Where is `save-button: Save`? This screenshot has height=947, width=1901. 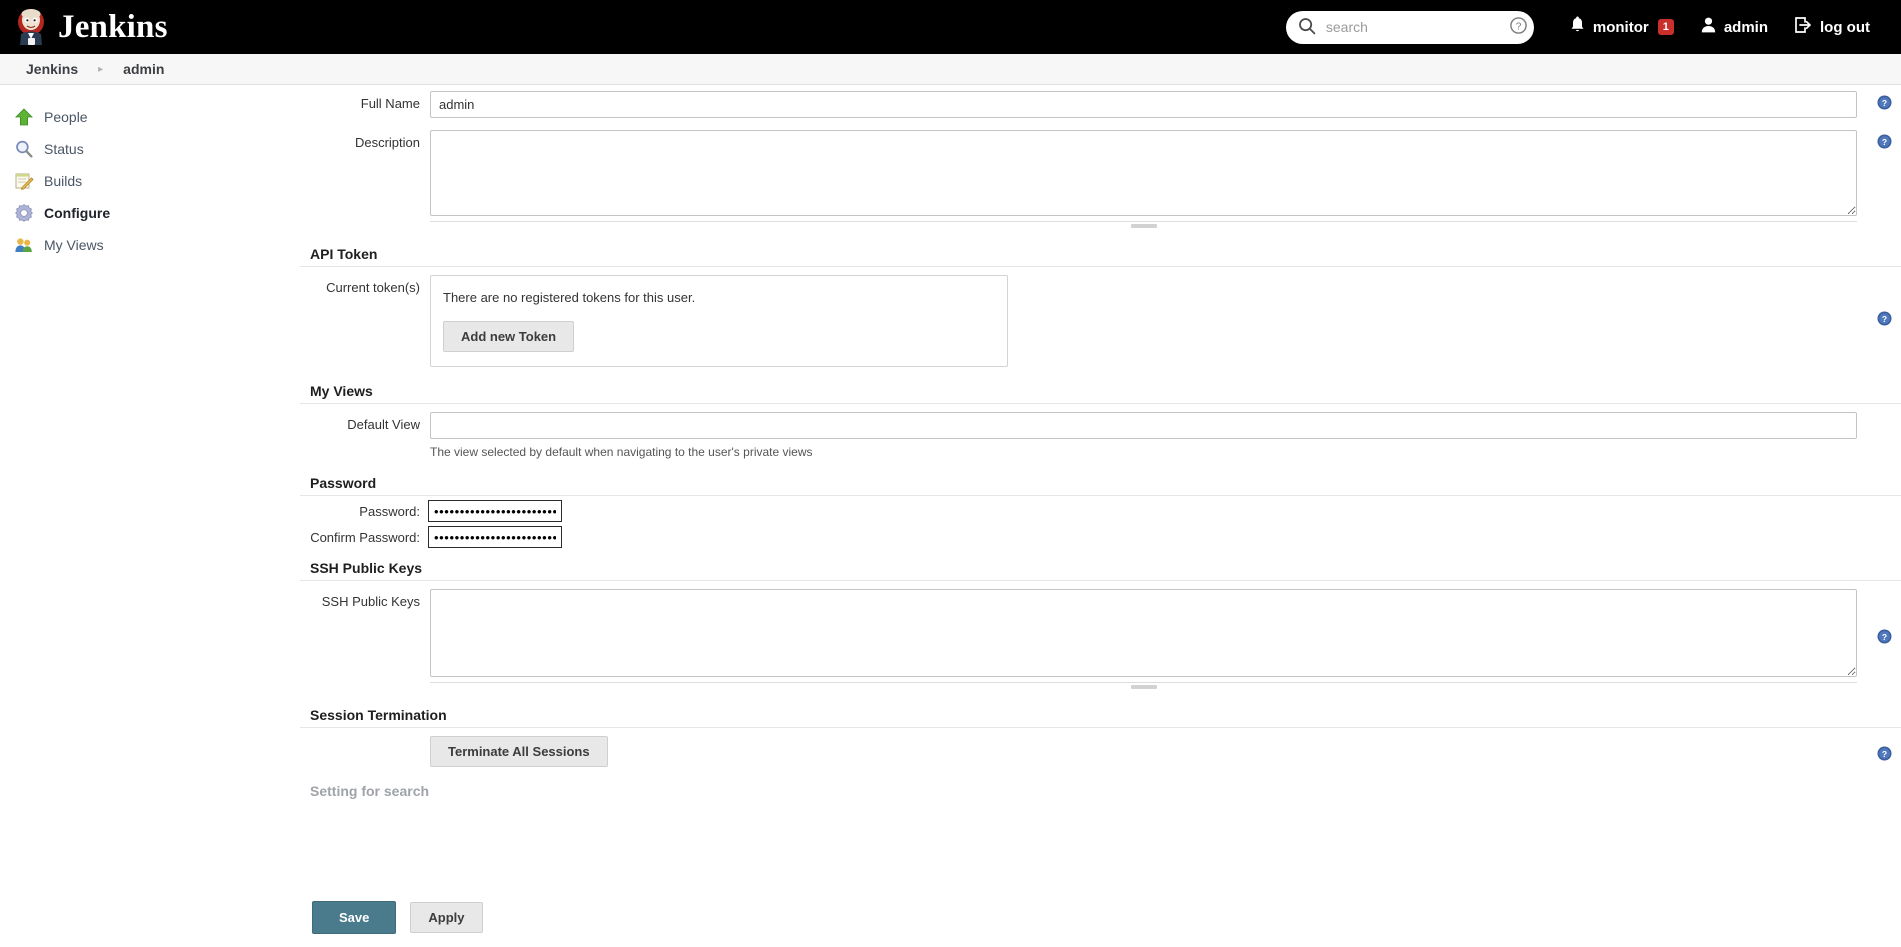
save-button: Save is located at coordinates (354, 917).